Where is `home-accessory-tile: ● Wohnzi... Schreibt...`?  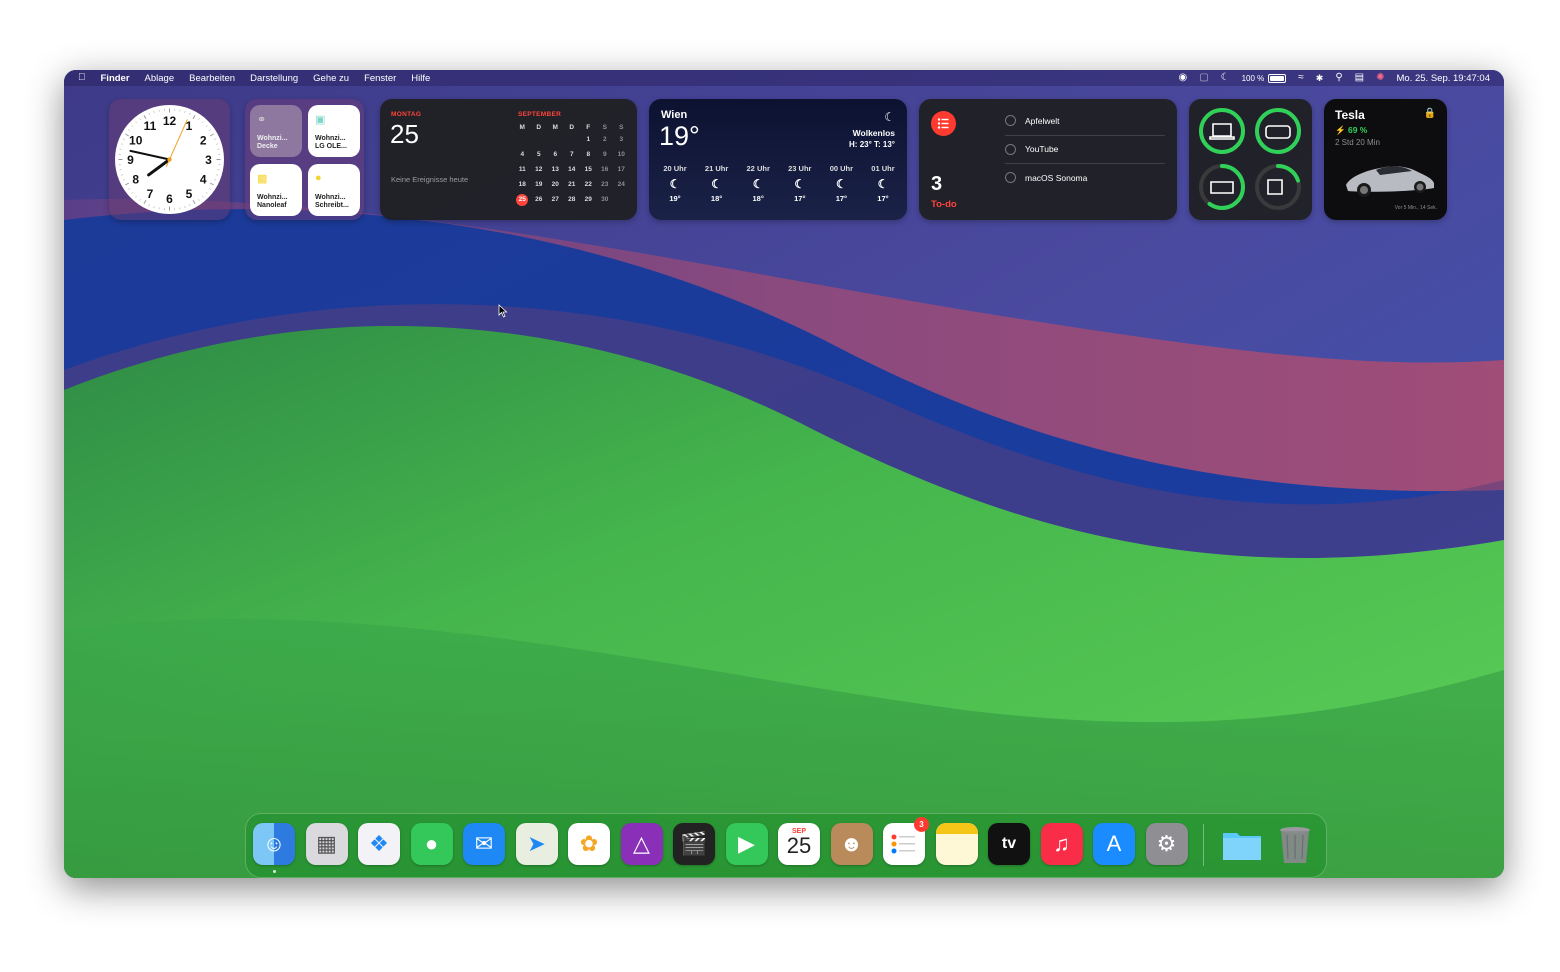
home-accessory-tile: ● Wohnzi... Schreibt... is located at coordinates (334, 190).